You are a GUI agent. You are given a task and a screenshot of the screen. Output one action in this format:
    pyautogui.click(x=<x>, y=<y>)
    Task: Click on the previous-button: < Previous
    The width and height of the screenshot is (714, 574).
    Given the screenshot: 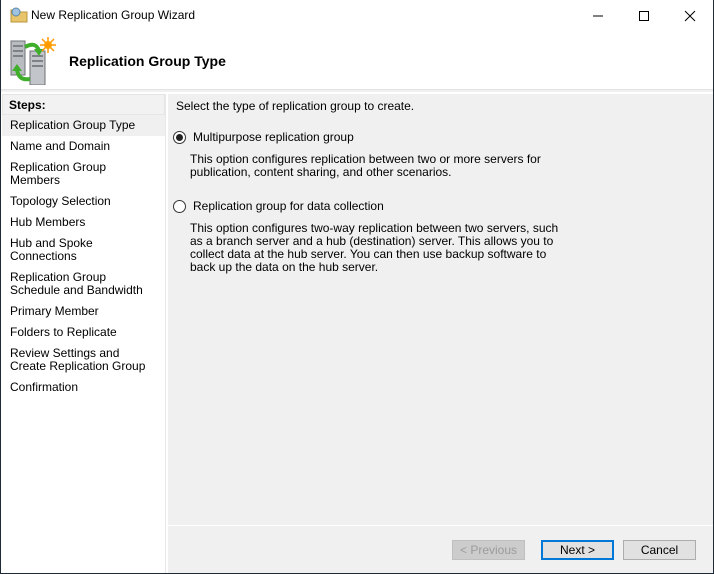 What is the action you would take?
    pyautogui.click(x=488, y=550)
    